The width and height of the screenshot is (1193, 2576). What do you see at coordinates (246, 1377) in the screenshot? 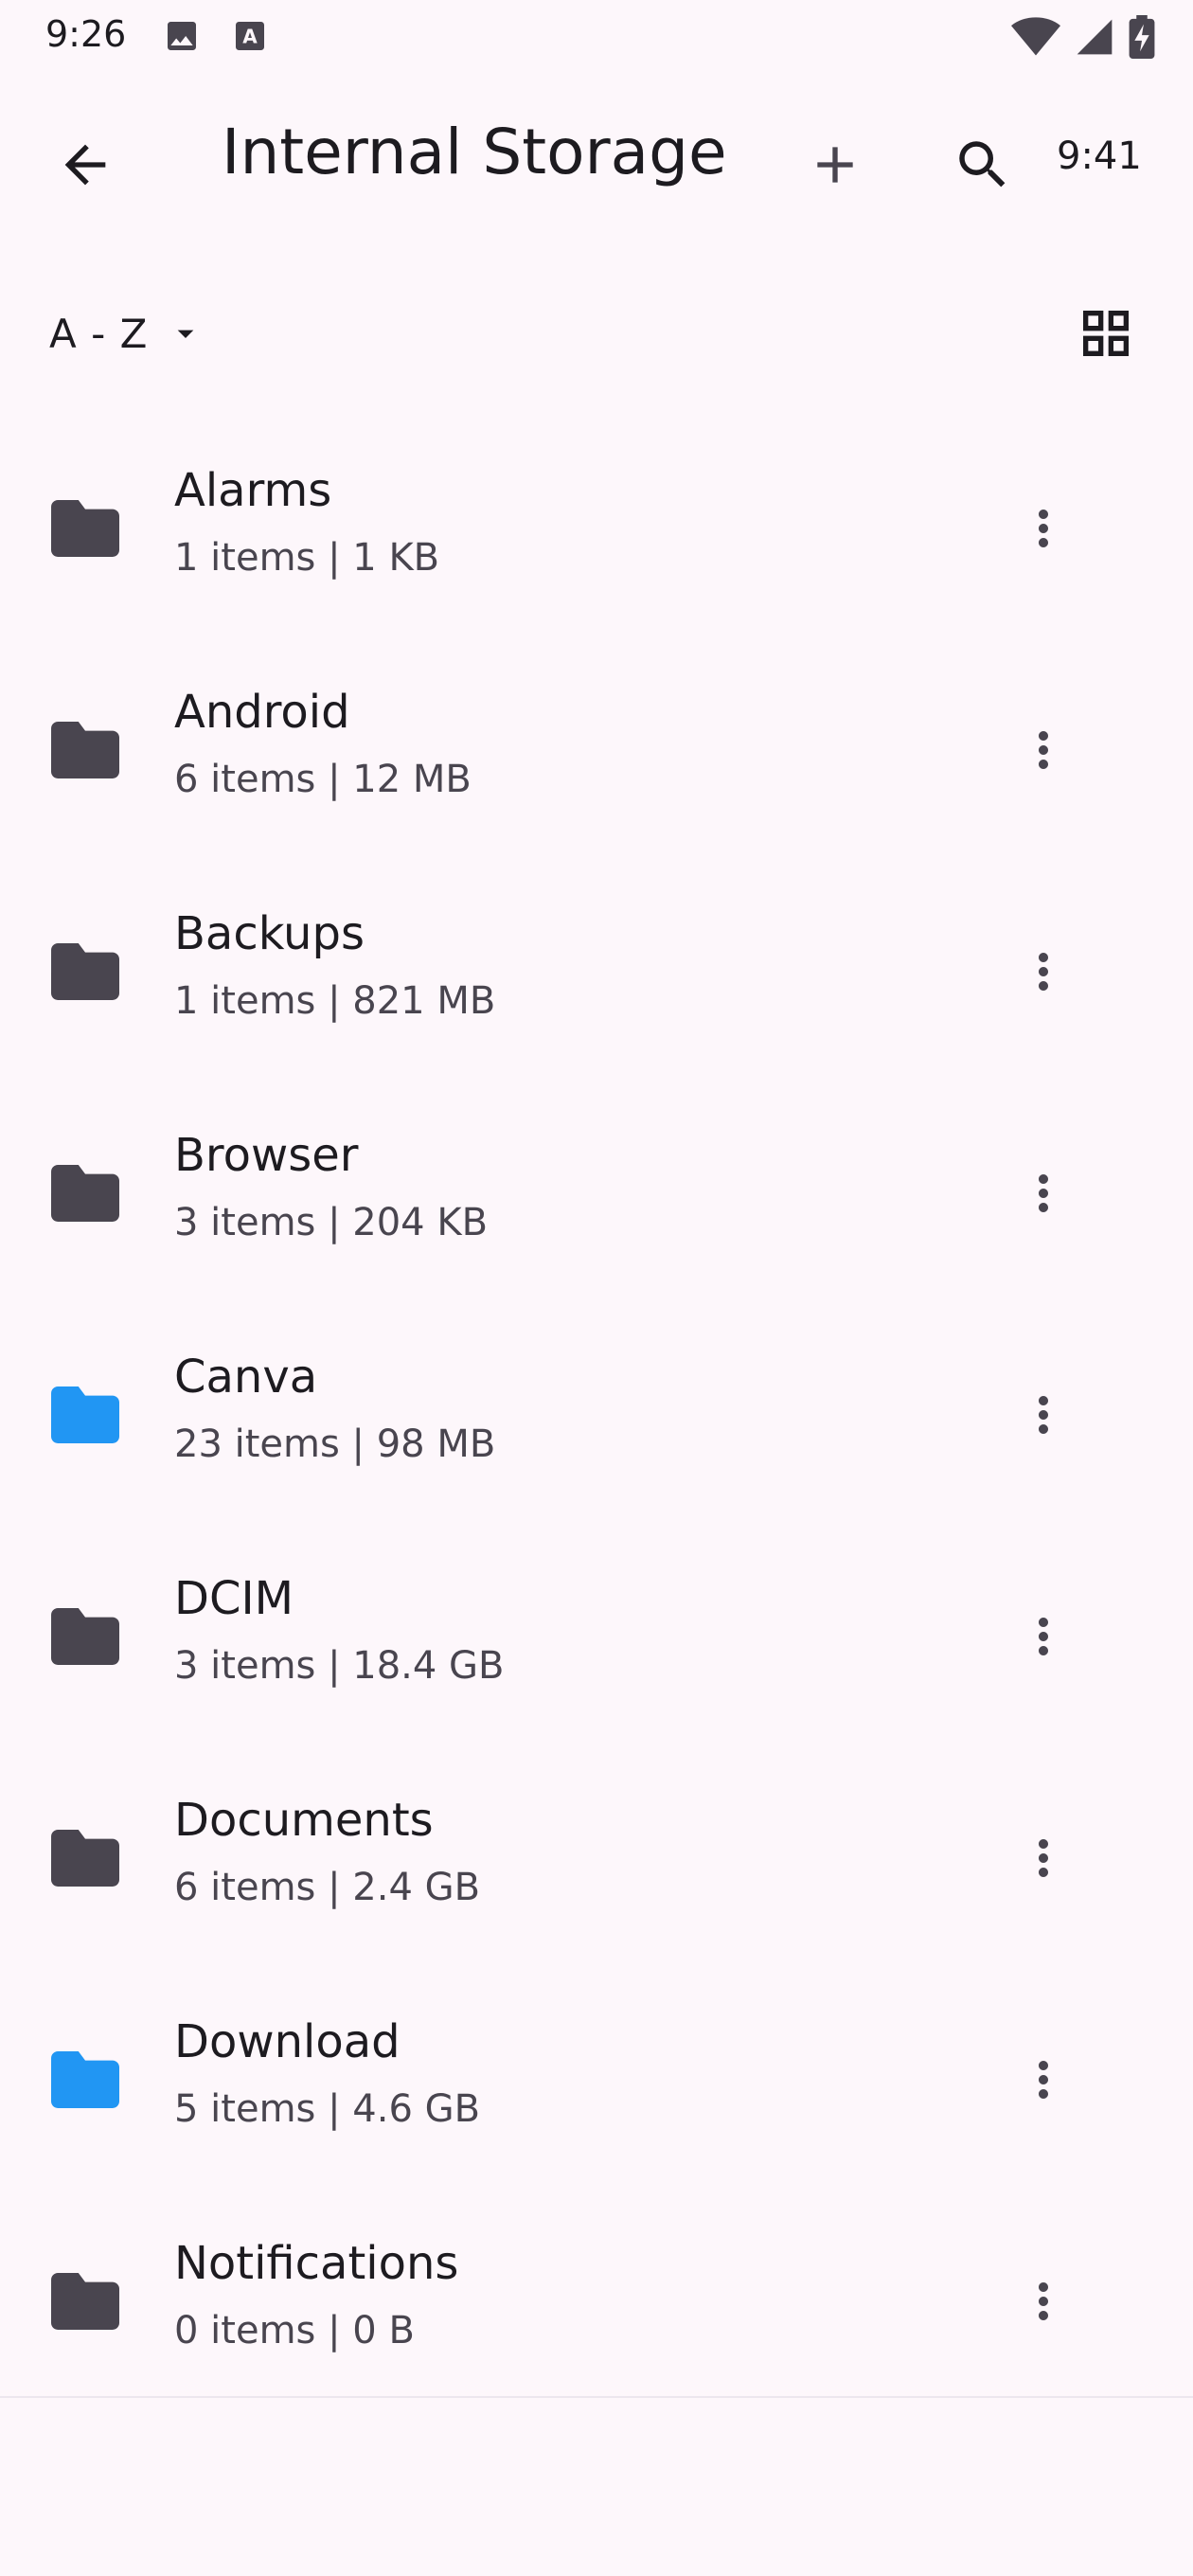
I see `folder-name: Canva` at bounding box center [246, 1377].